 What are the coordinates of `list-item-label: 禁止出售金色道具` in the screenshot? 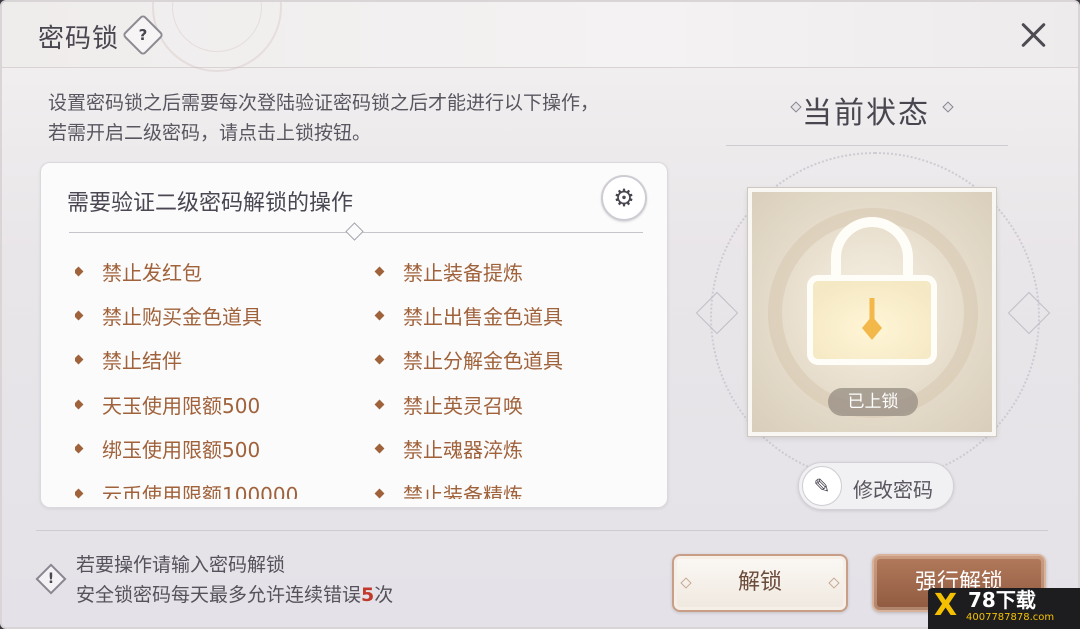 It's located at (483, 317).